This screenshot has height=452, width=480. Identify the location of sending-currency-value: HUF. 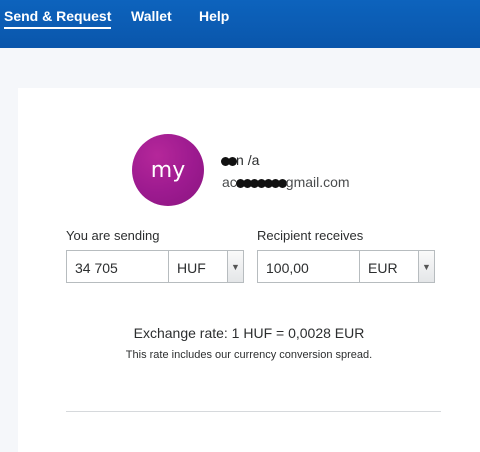
(191, 268).